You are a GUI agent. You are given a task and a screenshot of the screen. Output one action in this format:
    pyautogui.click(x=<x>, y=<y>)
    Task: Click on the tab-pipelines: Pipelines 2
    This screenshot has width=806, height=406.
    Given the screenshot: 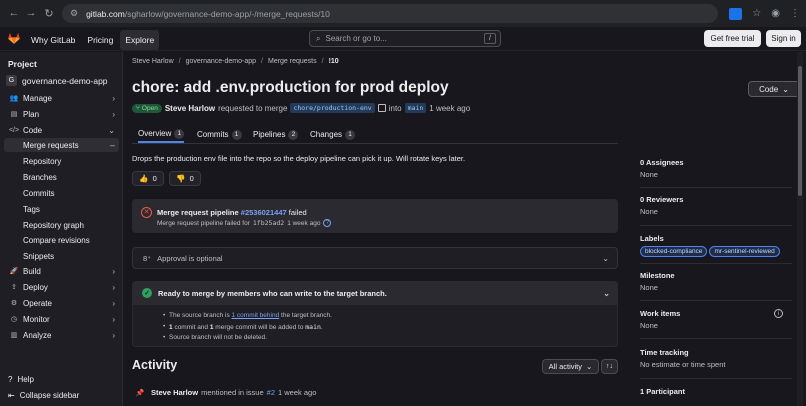 What is the action you would take?
    pyautogui.click(x=276, y=134)
    